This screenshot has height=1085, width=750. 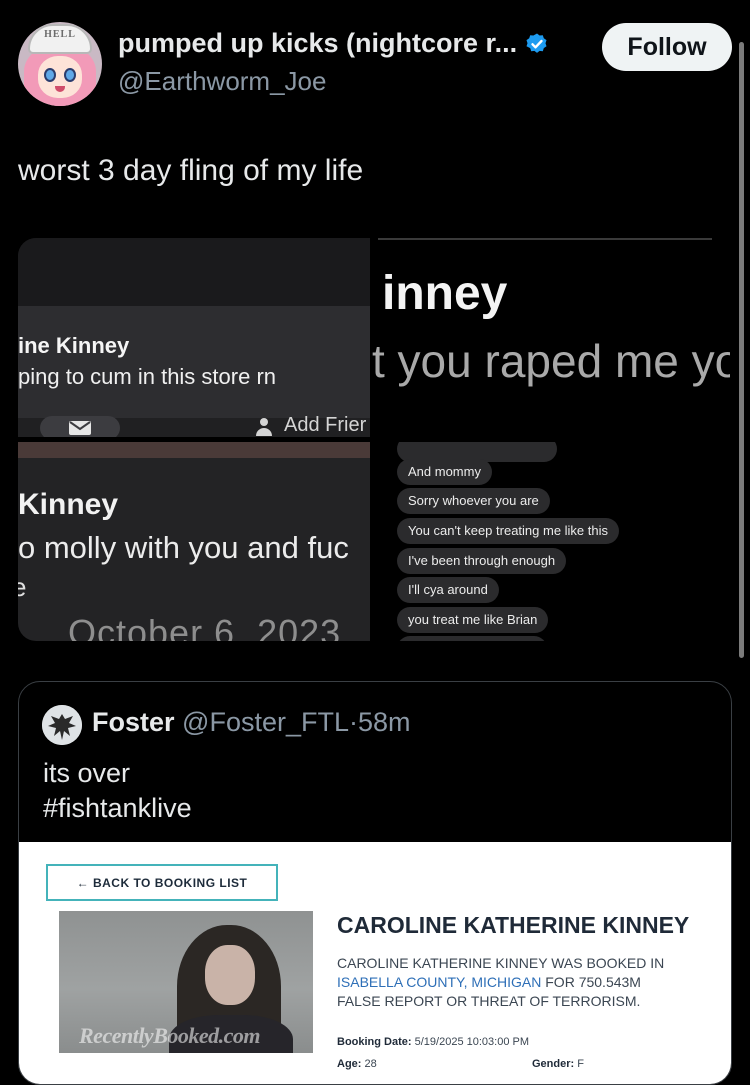 What do you see at coordinates (667, 47) in the screenshot?
I see `follow-button: Follow` at bounding box center [667, 47].